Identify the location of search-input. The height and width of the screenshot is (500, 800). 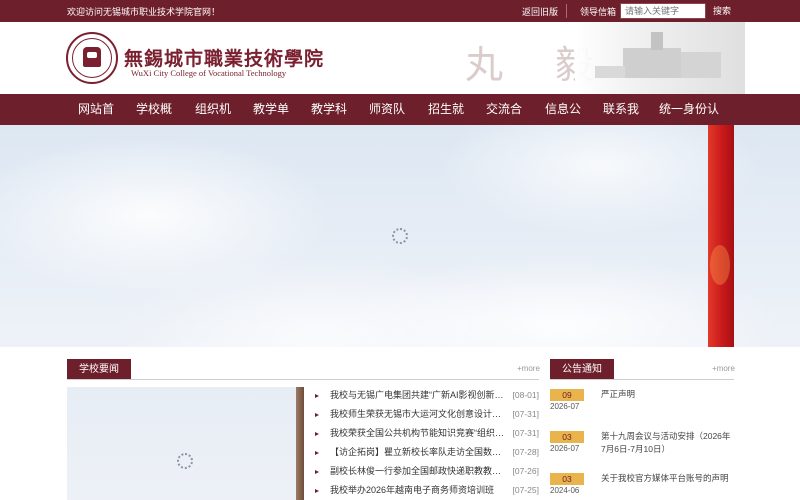
(663, 11).